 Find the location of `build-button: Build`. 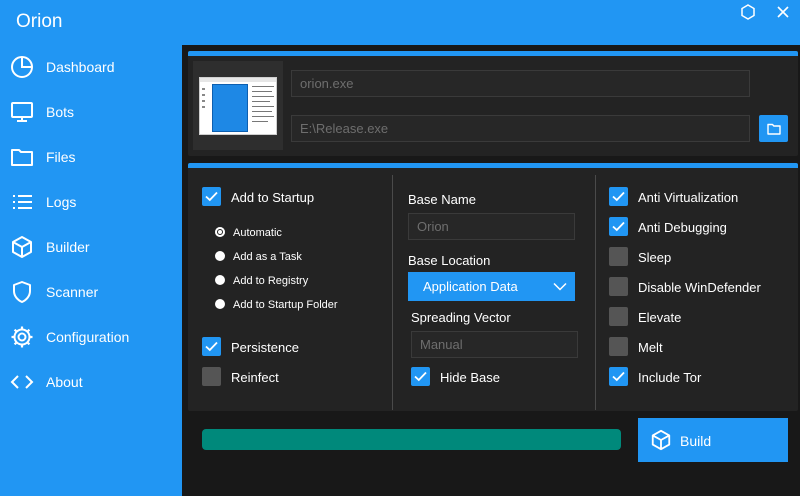

build-button: Build is located at coordinates (713, 440).